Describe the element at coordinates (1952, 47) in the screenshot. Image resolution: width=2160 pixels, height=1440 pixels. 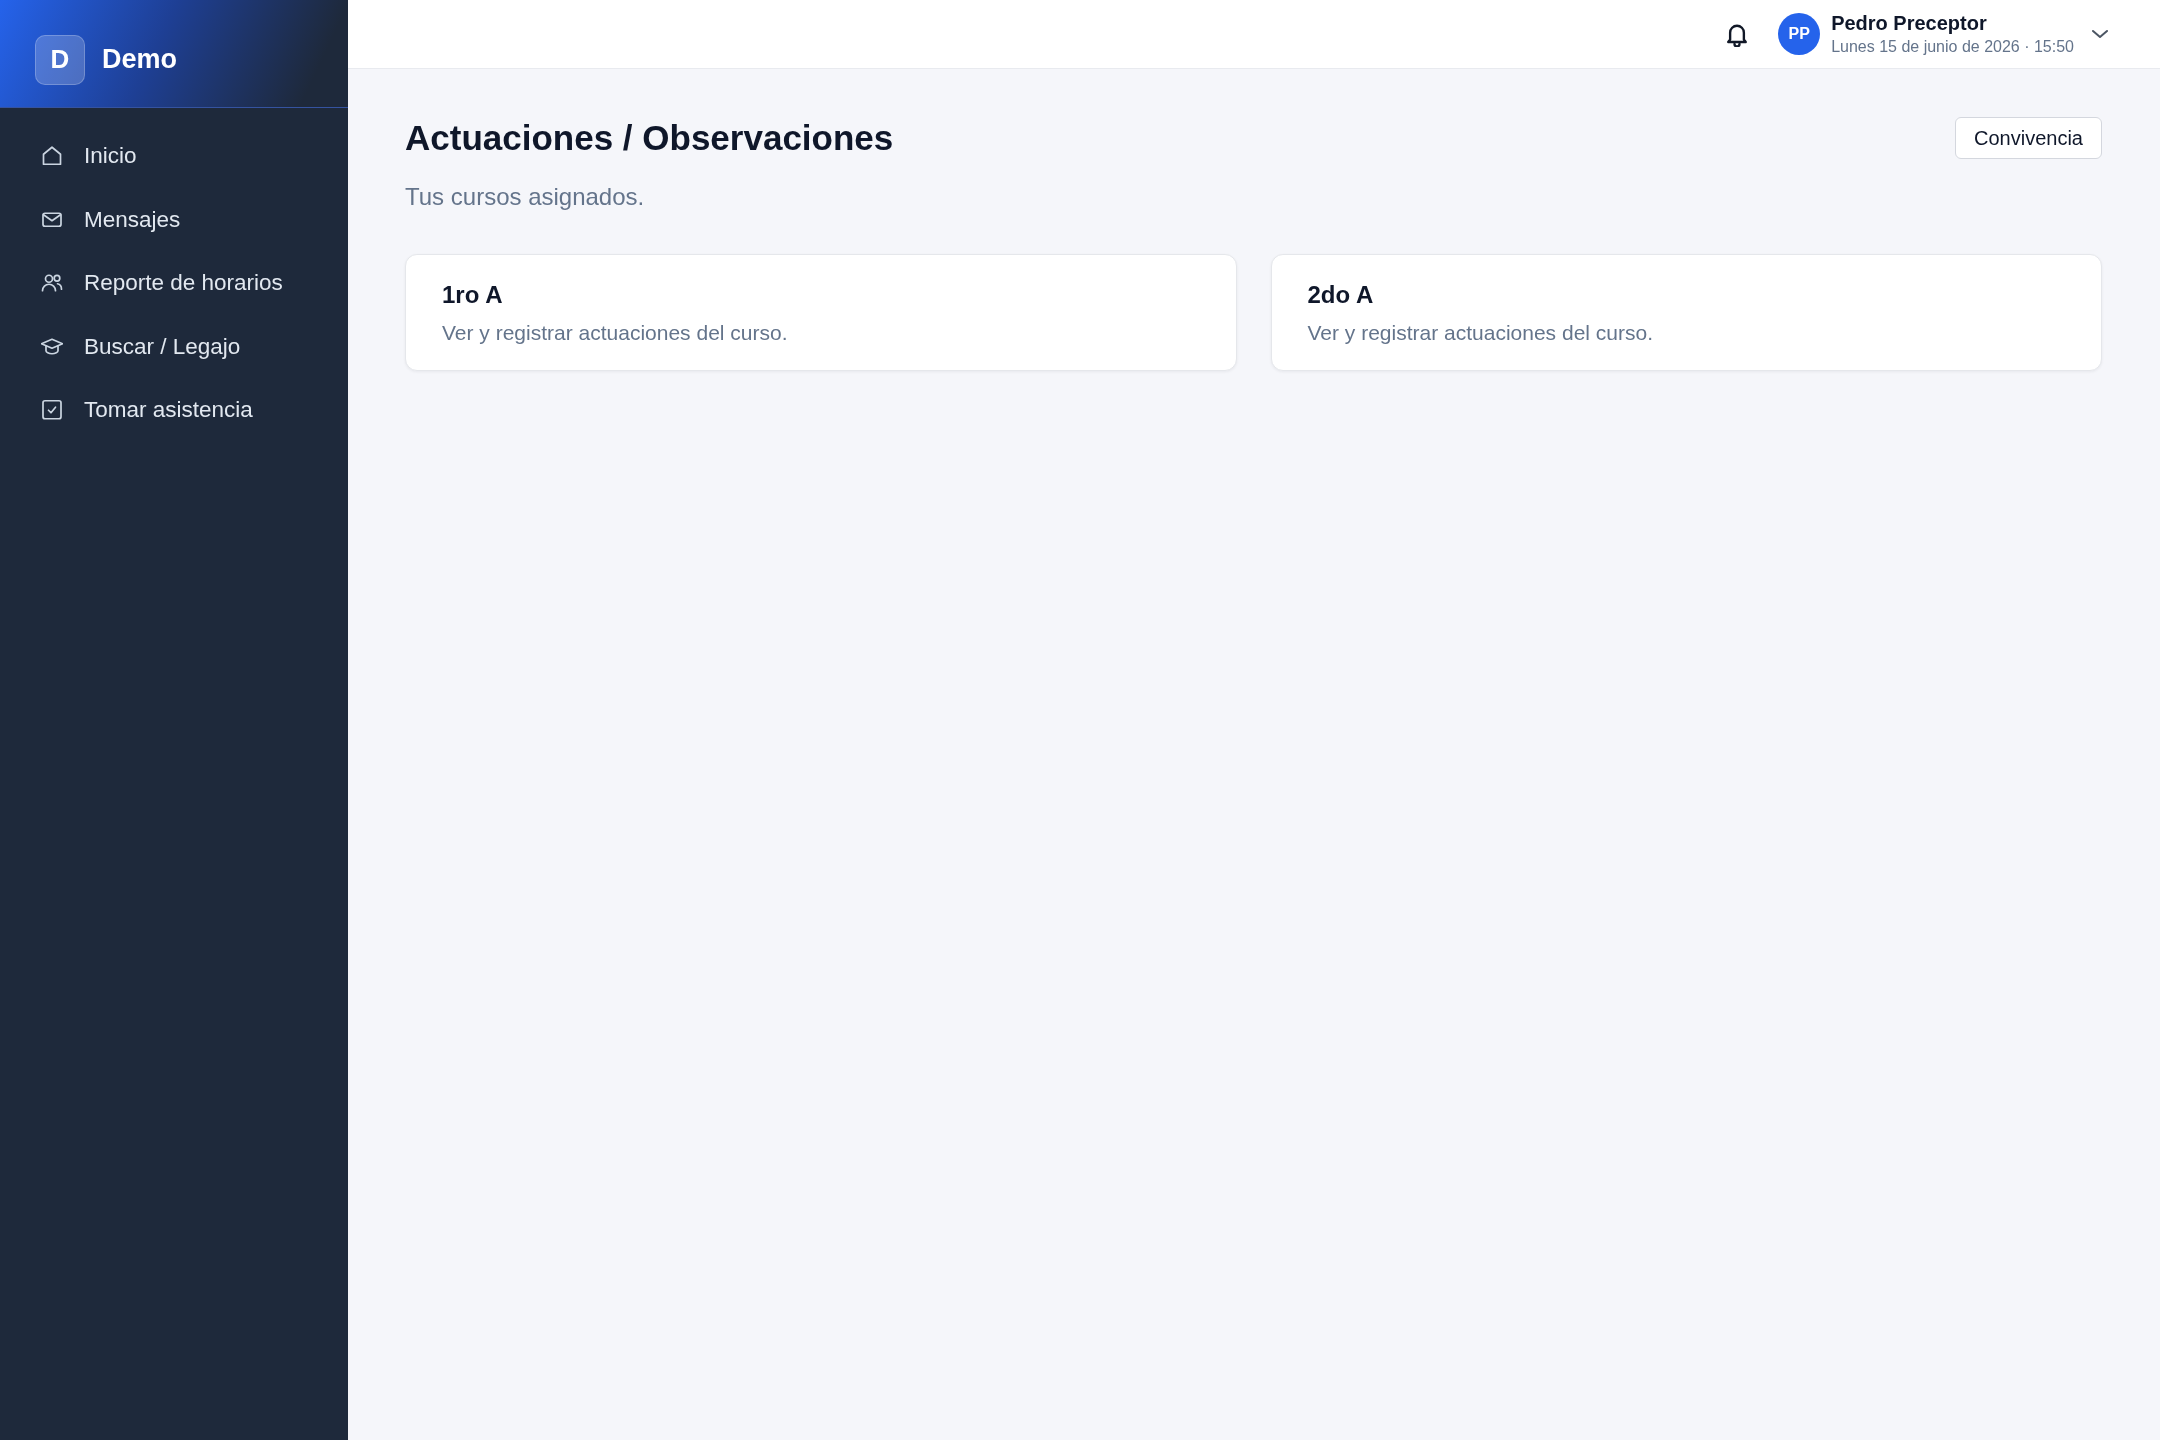
I see `date-time: Lunes 15 de junio de 2026 · 15:50` at that location.